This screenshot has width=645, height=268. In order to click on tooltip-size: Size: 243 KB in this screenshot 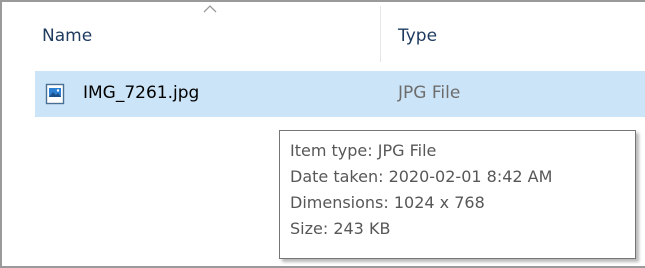, I will do `click(340, 228)`.